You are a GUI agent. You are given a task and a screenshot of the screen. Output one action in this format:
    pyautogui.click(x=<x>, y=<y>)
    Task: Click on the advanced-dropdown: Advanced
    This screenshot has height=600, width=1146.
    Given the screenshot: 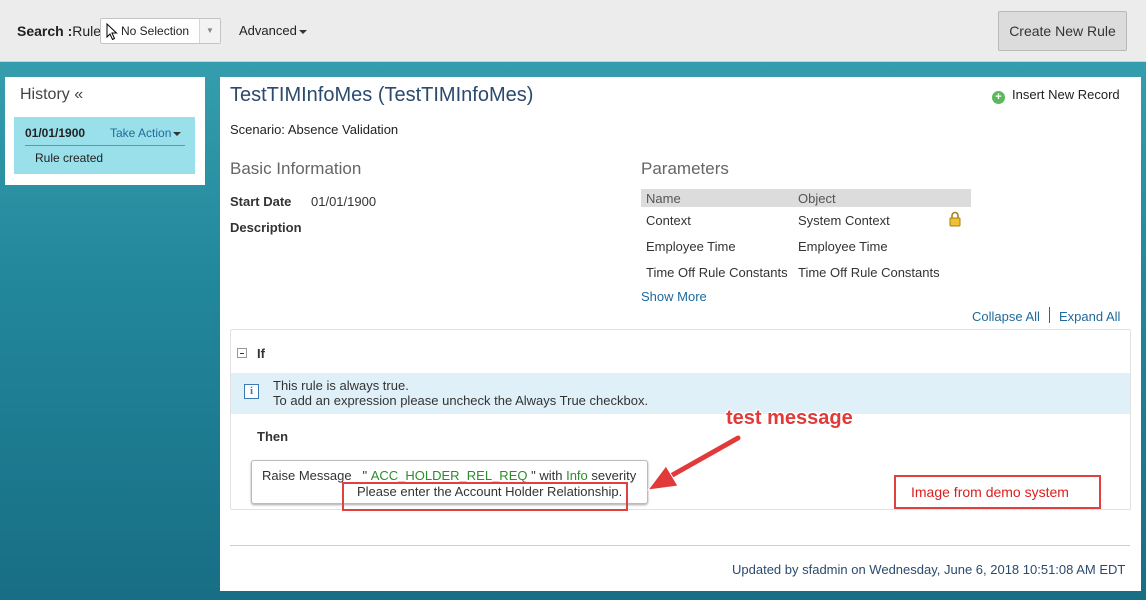 What is the action you would take?
    pyautogui.click(x=273, y=30)
    